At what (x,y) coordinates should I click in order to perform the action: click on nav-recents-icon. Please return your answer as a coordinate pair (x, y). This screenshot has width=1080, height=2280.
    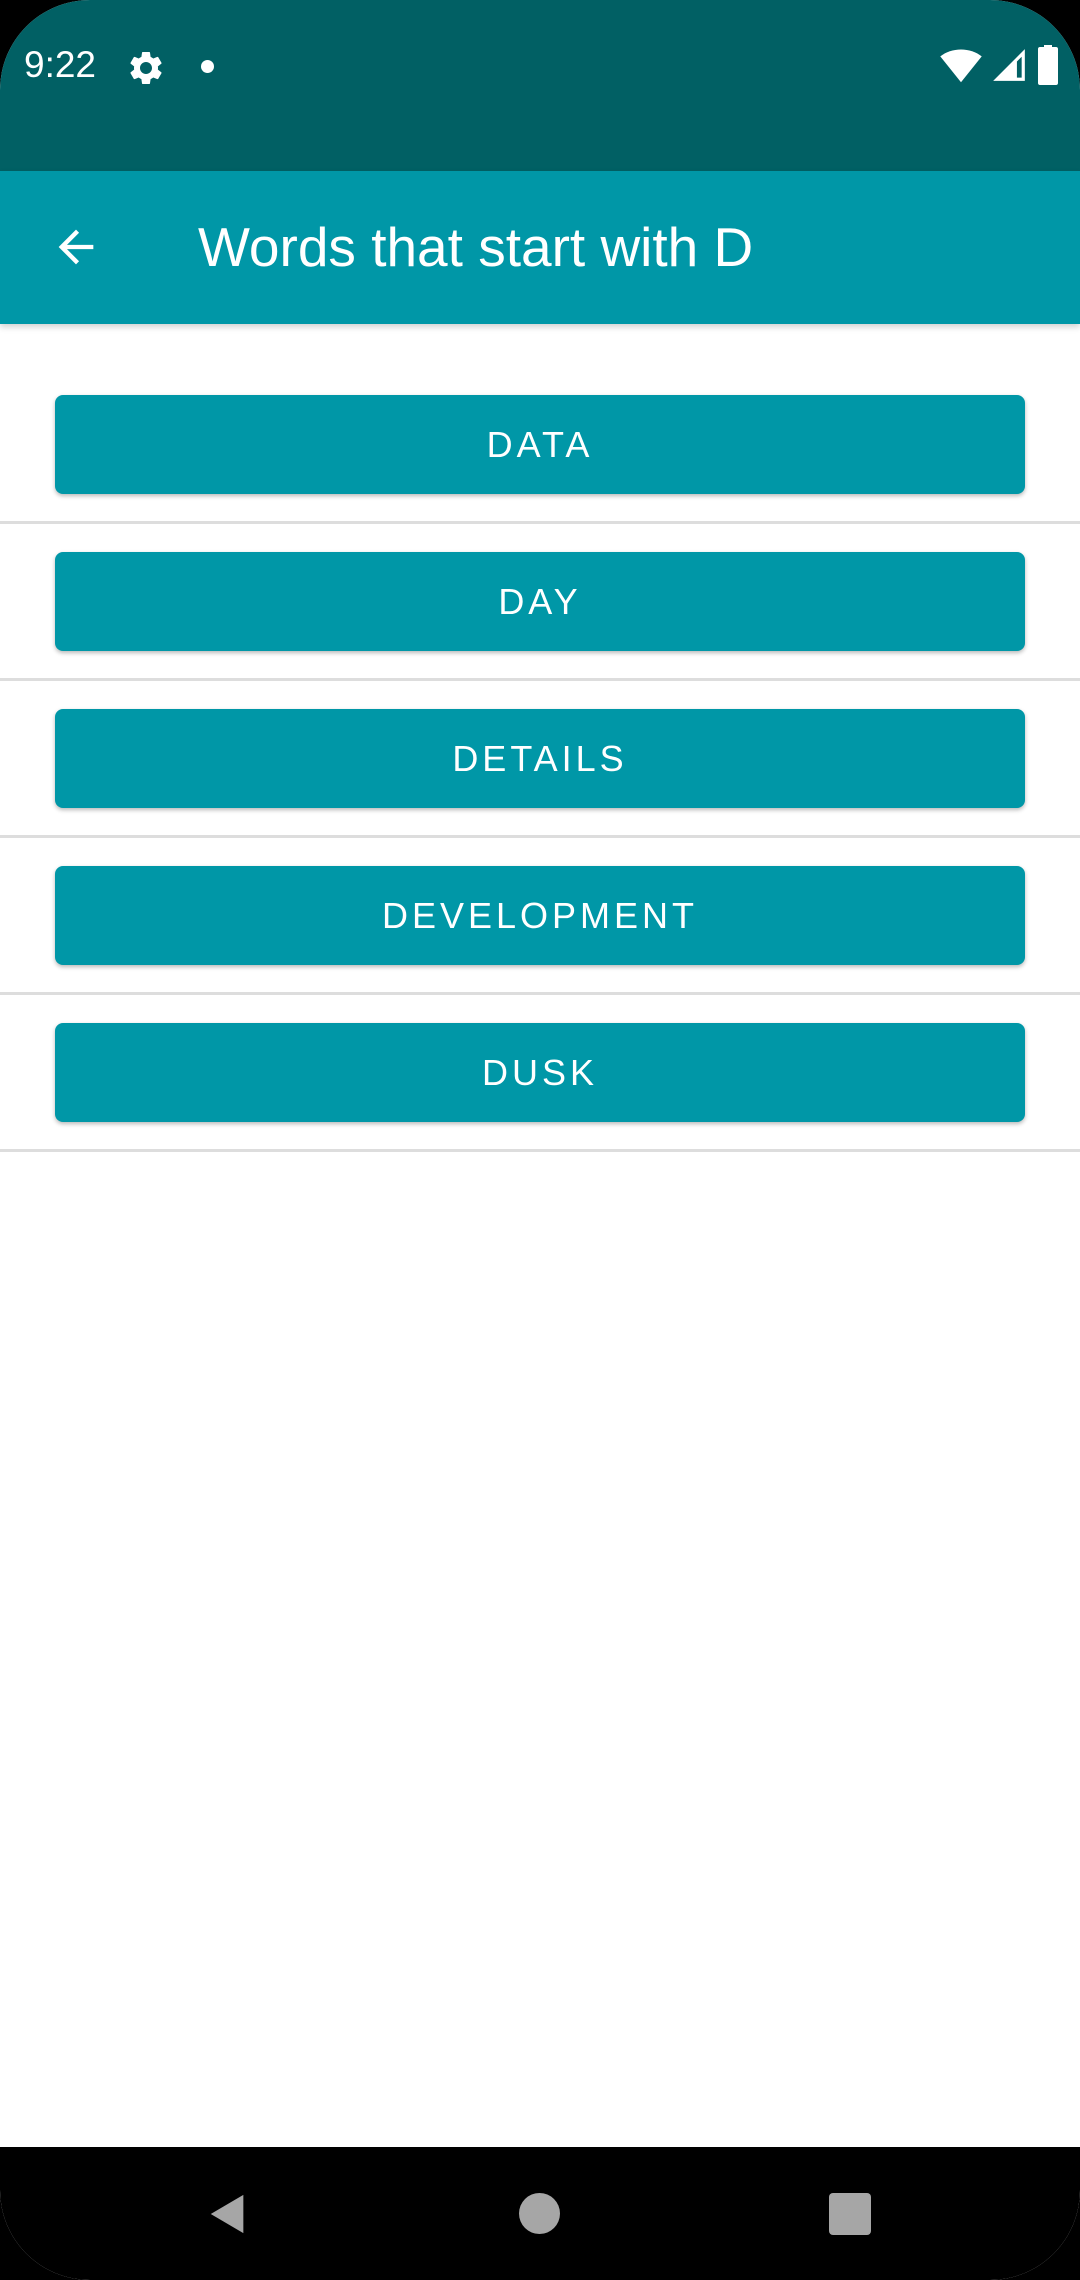
    Looking at the image, I should click on (850, 2214).